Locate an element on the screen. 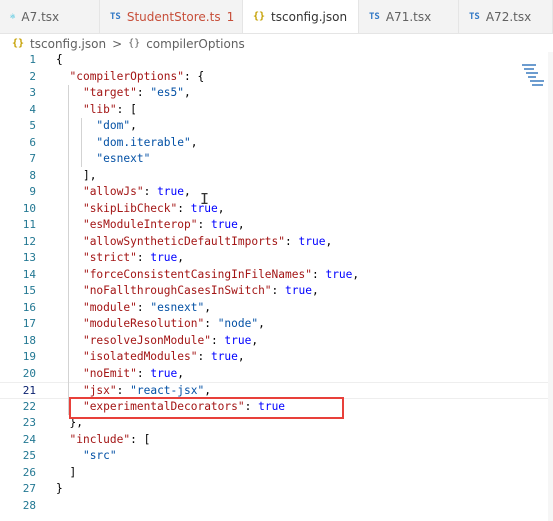 This screenshot has height=521, width=553. code-text: "src" is located at coordinates (86, 456).